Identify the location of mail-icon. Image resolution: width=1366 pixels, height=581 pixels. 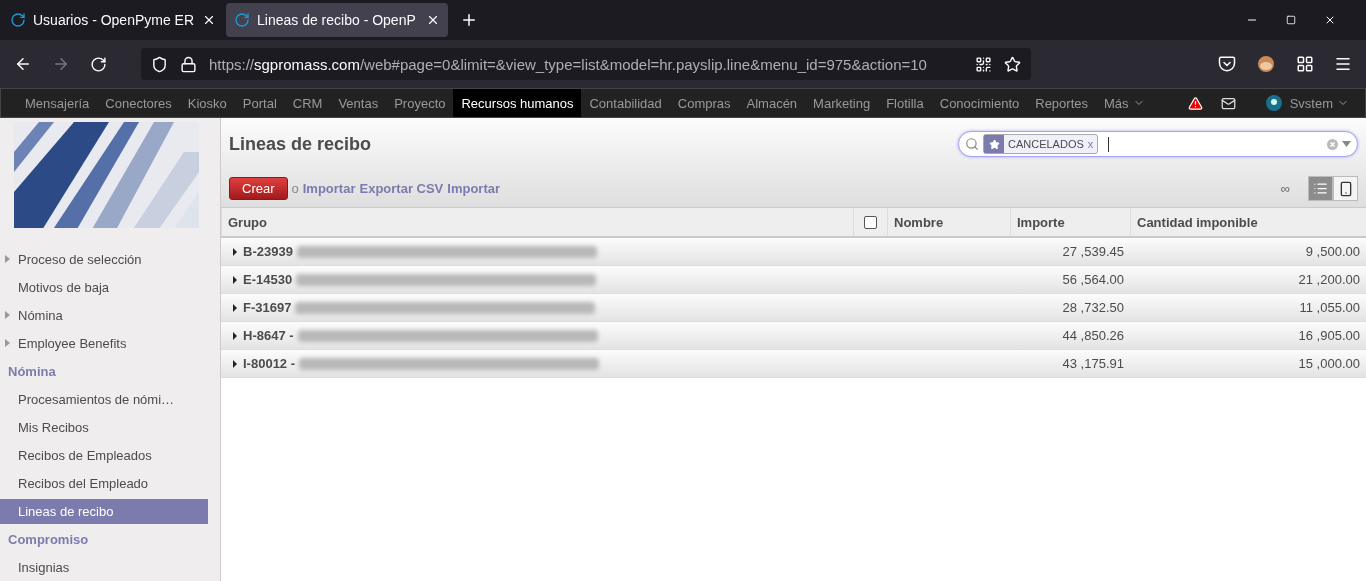
(1228, 103).